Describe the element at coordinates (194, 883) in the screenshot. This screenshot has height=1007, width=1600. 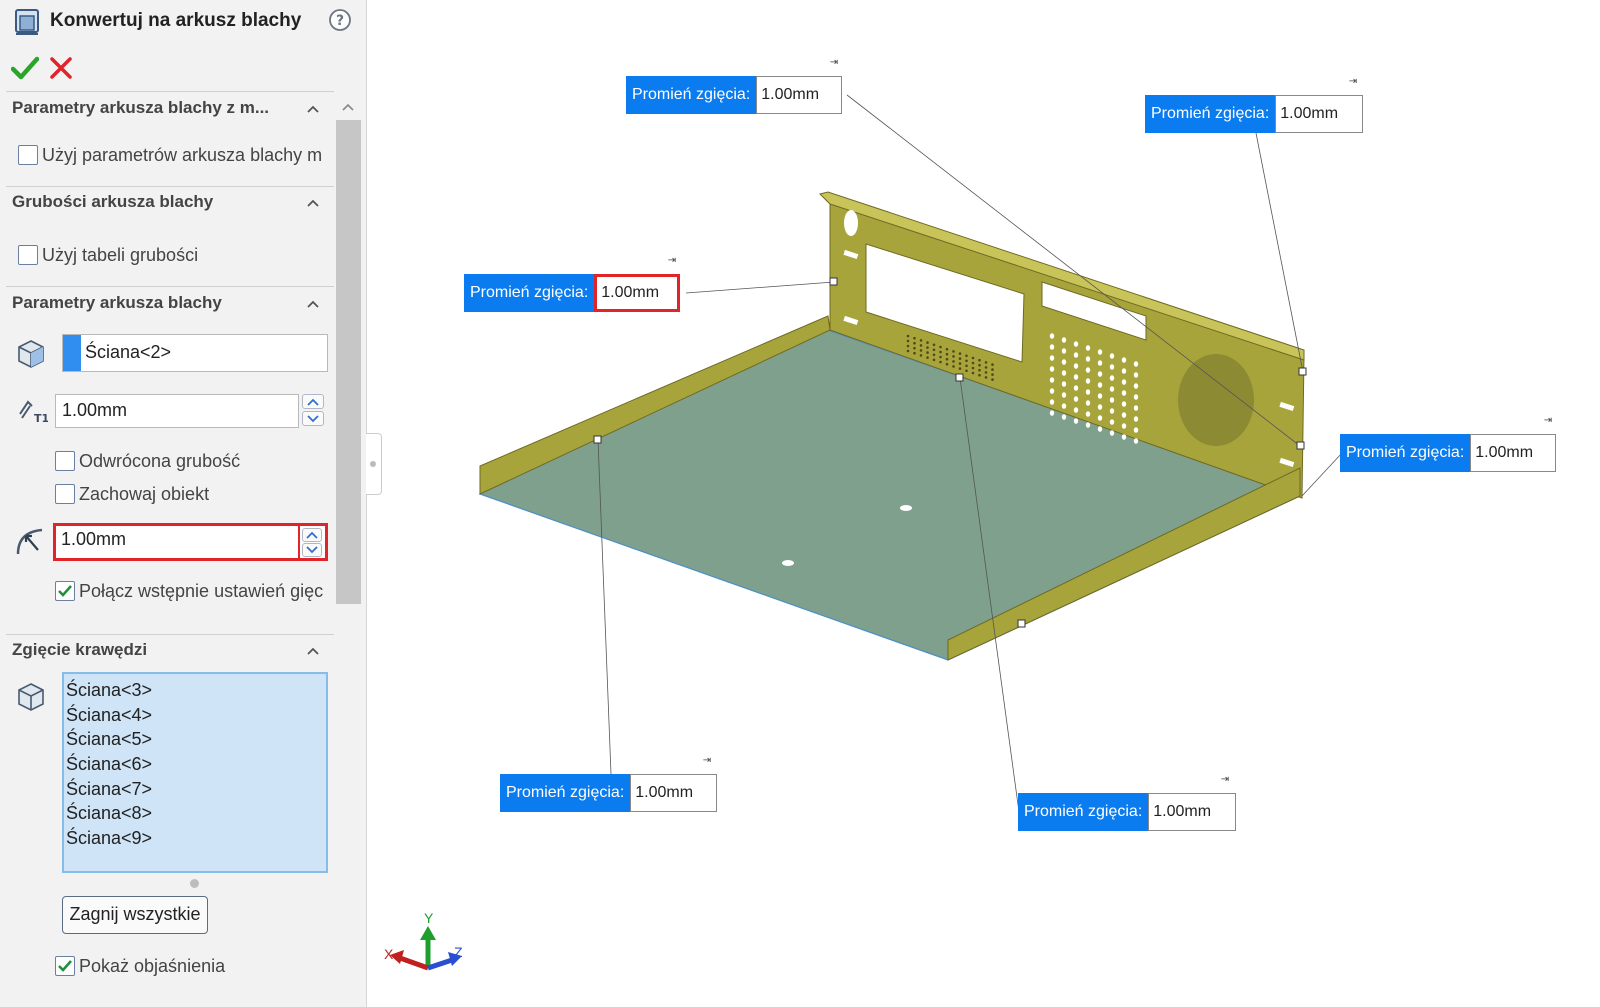
I see `list-resize-handle` at that location.